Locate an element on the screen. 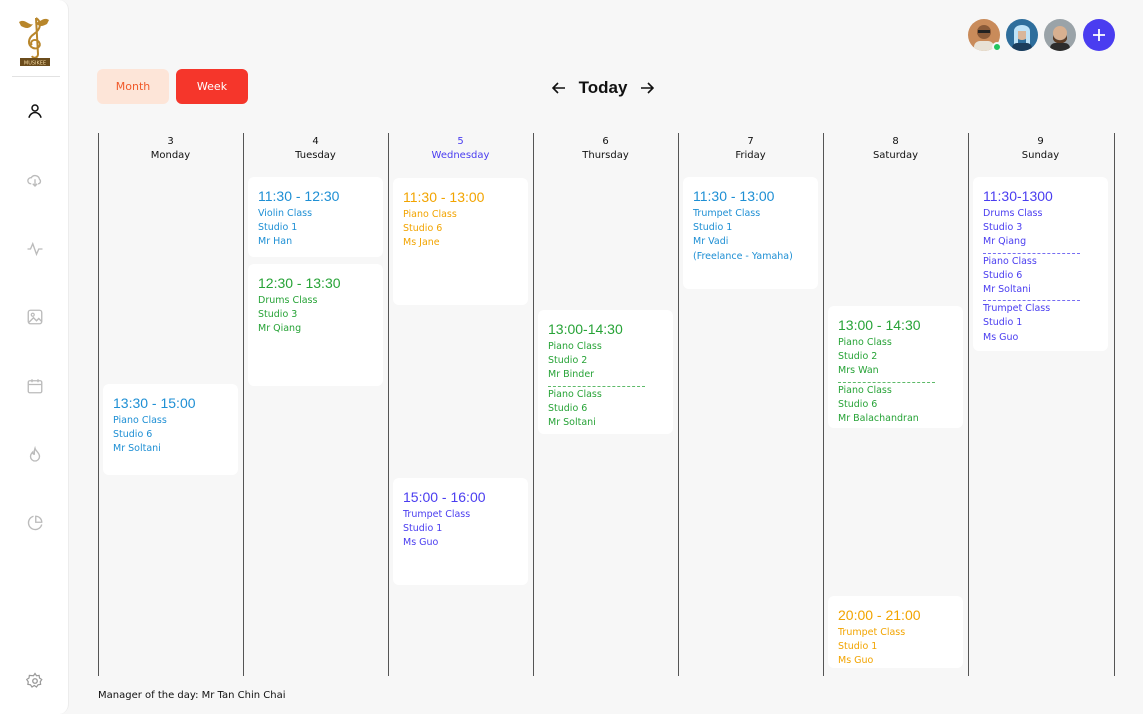 This screenshot has width=1143, height=714. pie-chart-icon is located at coordinates (35, 523).